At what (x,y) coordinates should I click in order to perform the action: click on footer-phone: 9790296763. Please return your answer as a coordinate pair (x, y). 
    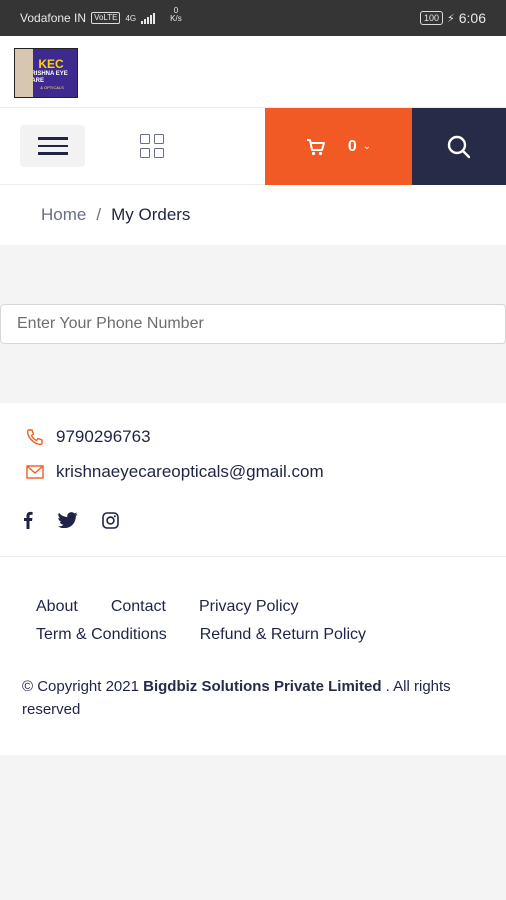
    Looking at the image, I should click on (103, 437).